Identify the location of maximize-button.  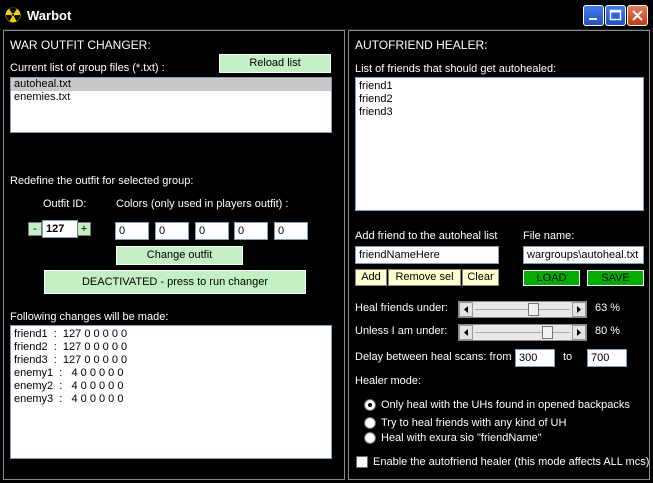
(615, 15).